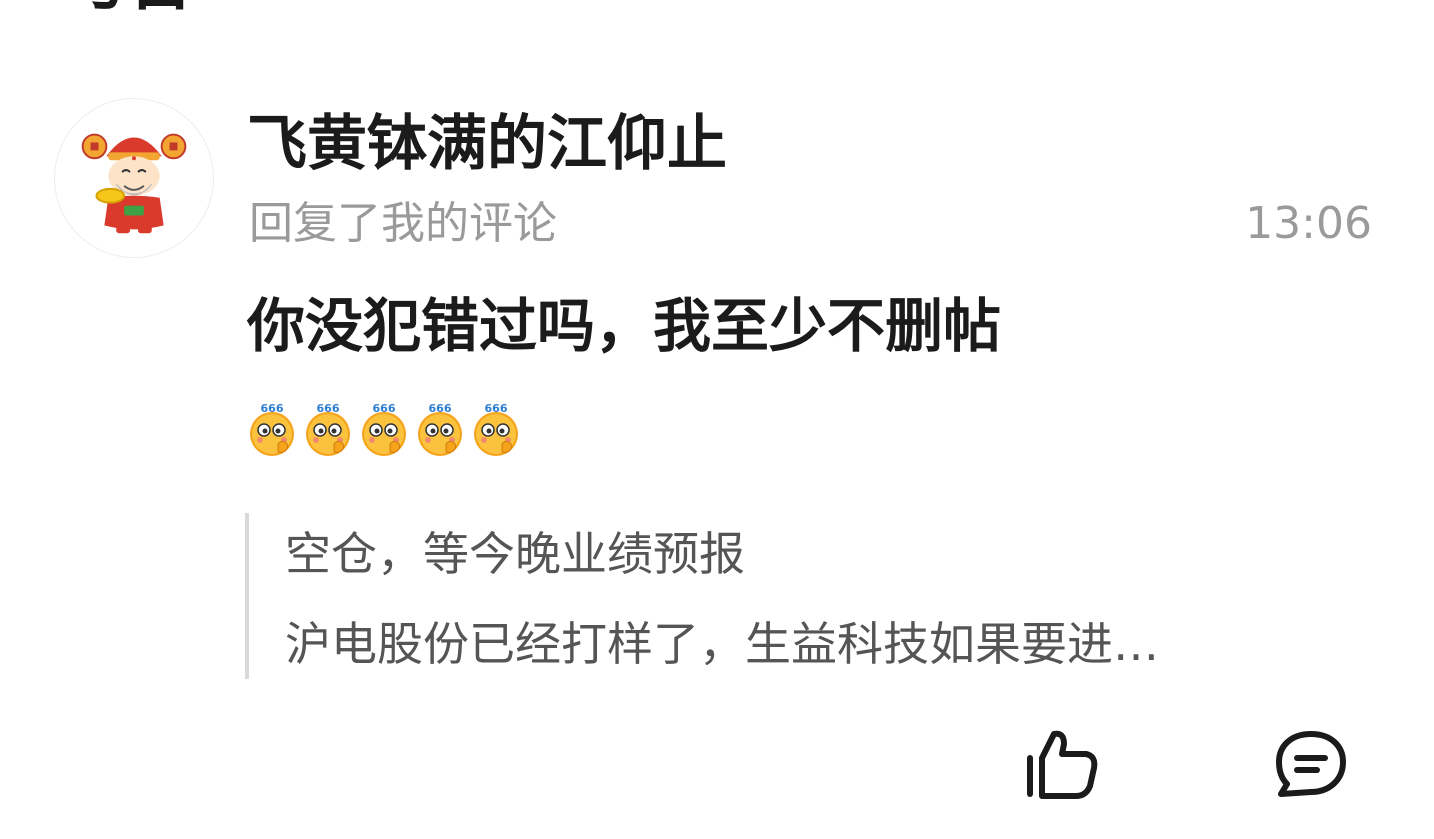 The width and height of the screenshot is (1434, 839). I want to click on emoji-row: 666 666 666 666 666, so click(384, 430).